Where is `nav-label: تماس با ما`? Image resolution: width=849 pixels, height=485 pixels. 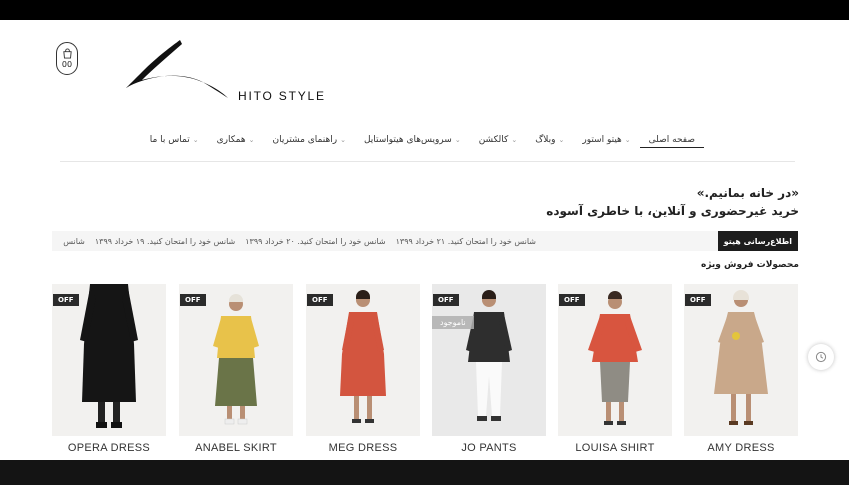
nav-label: تماس با ما is located at coordinates (169, 140).